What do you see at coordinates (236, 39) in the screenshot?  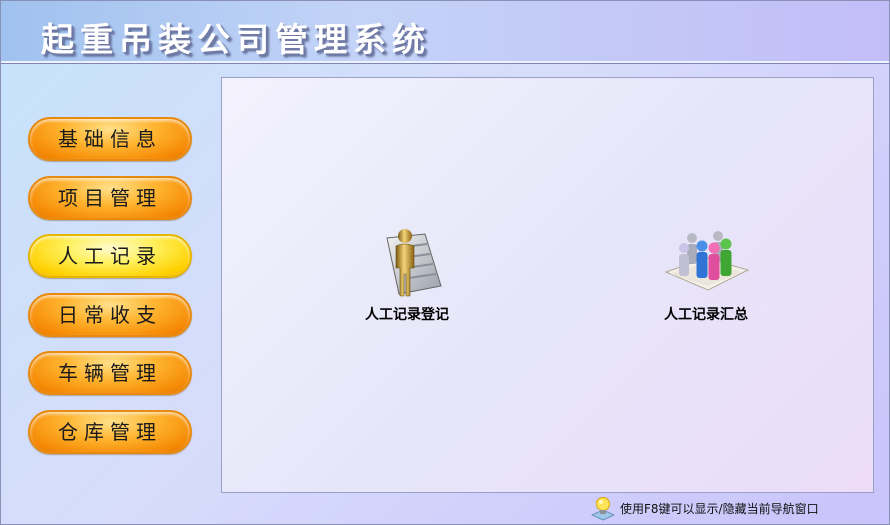 I see `app-title: 起重吊装公司管理系统` at bounding box center [236, 39].